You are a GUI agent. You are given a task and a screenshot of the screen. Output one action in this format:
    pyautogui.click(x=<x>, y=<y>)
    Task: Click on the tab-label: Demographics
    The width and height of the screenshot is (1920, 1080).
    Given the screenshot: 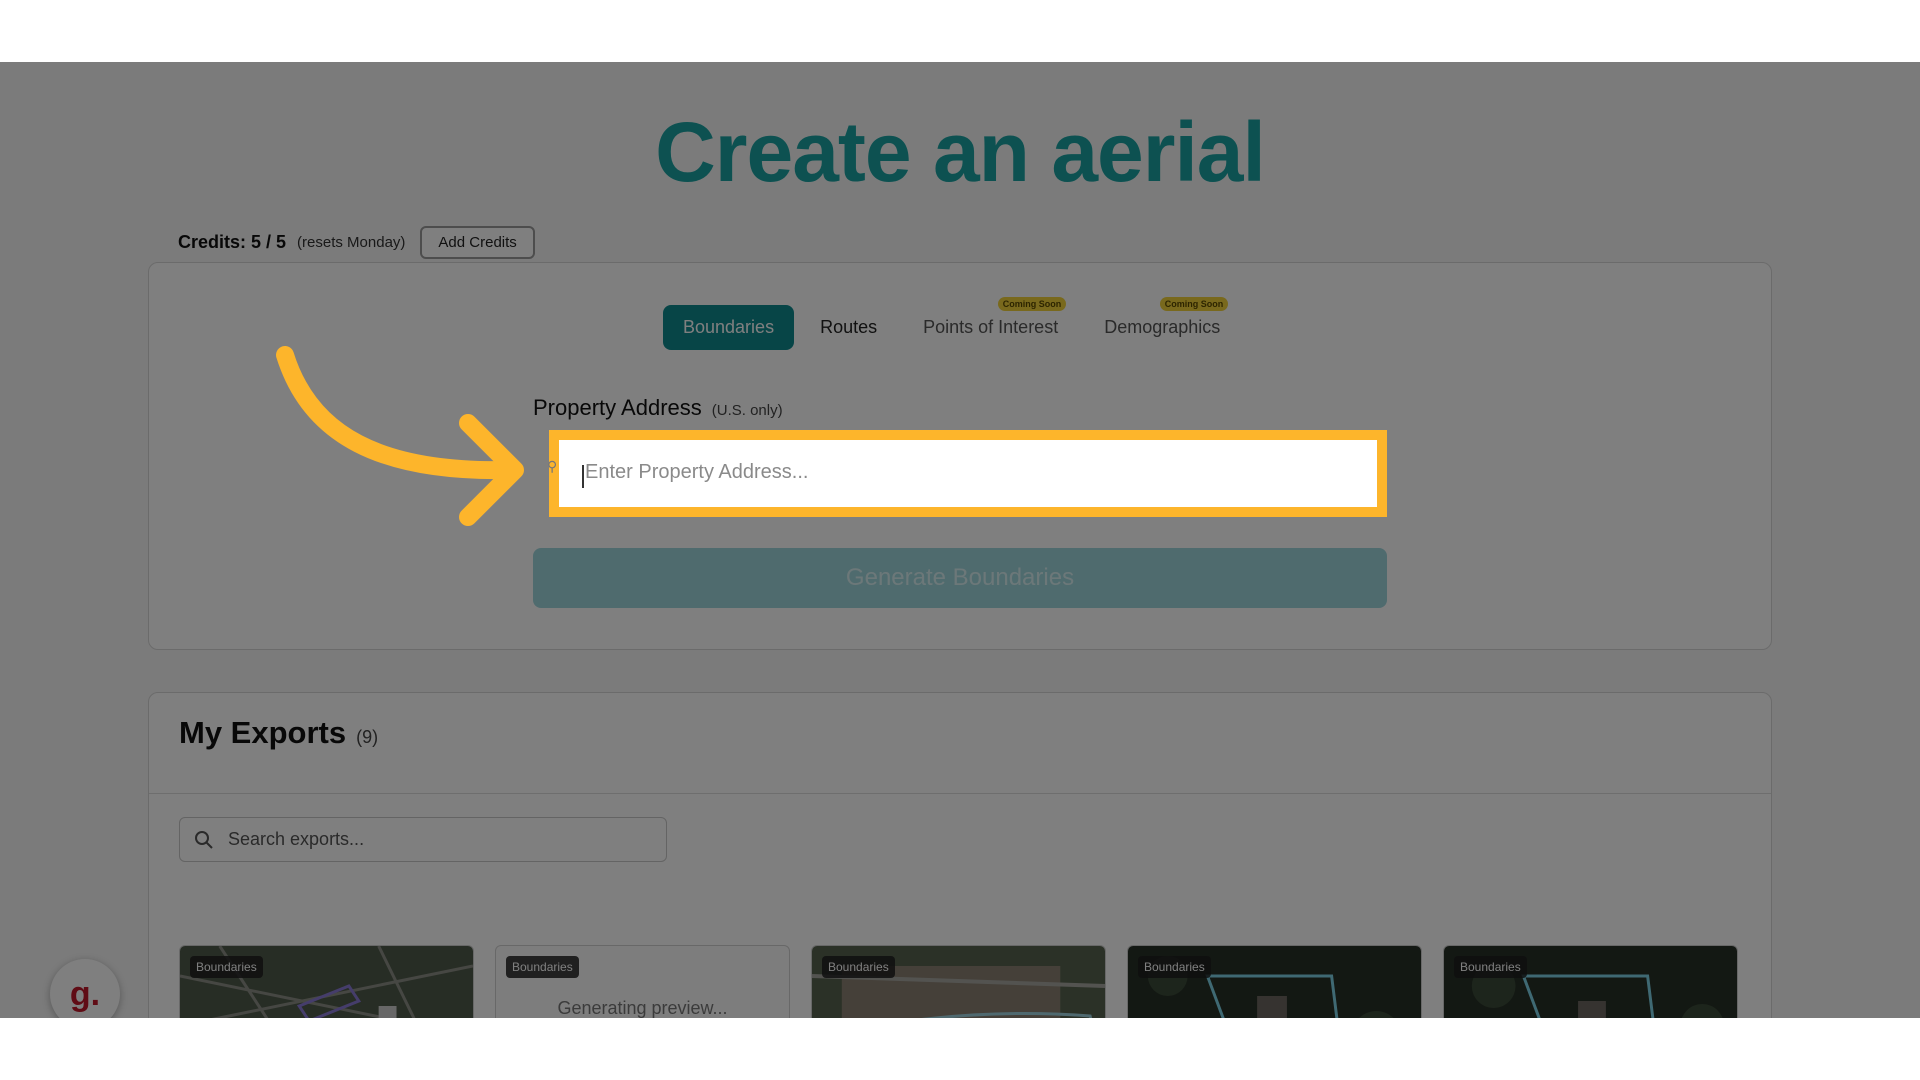 What is the action you would take?
    pyautogui.click(x=1162, y=327)
    